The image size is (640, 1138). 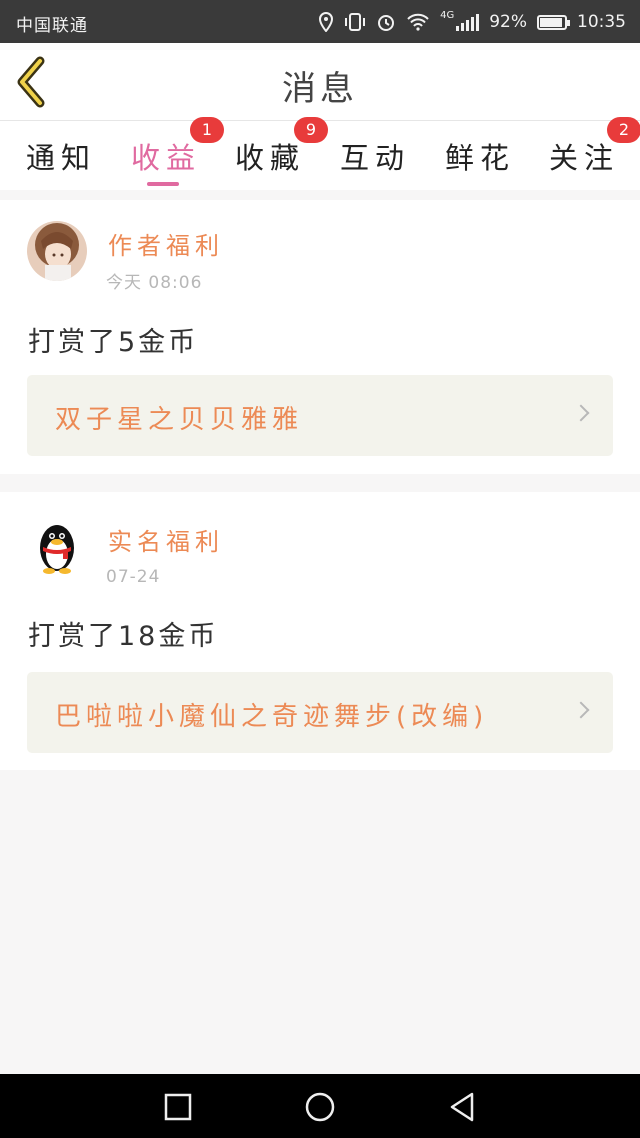 I want to click on earnings-badge: 1, so click(x=207, y=130).